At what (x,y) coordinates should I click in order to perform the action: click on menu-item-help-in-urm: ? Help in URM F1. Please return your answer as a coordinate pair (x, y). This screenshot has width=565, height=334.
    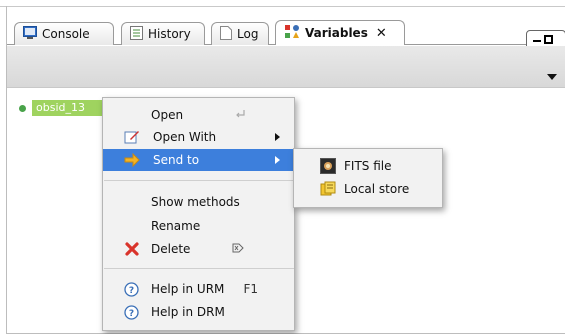
    Looking at the image, I should click on (198, 289).